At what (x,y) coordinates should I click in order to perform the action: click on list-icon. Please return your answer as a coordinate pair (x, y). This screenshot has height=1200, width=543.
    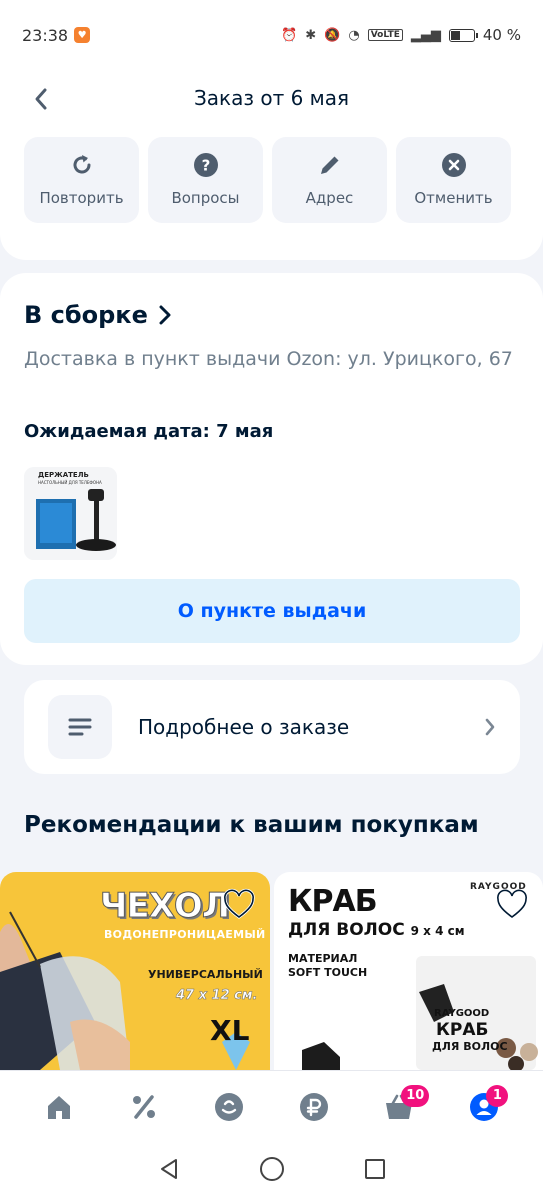
    Looking at the image, I should click on (80, 727).